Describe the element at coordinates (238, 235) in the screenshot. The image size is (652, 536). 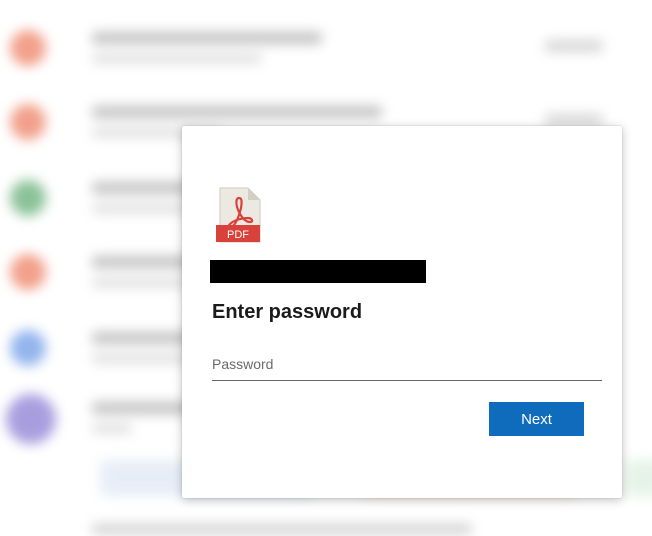
I see `svg-text: PDF` at that location.